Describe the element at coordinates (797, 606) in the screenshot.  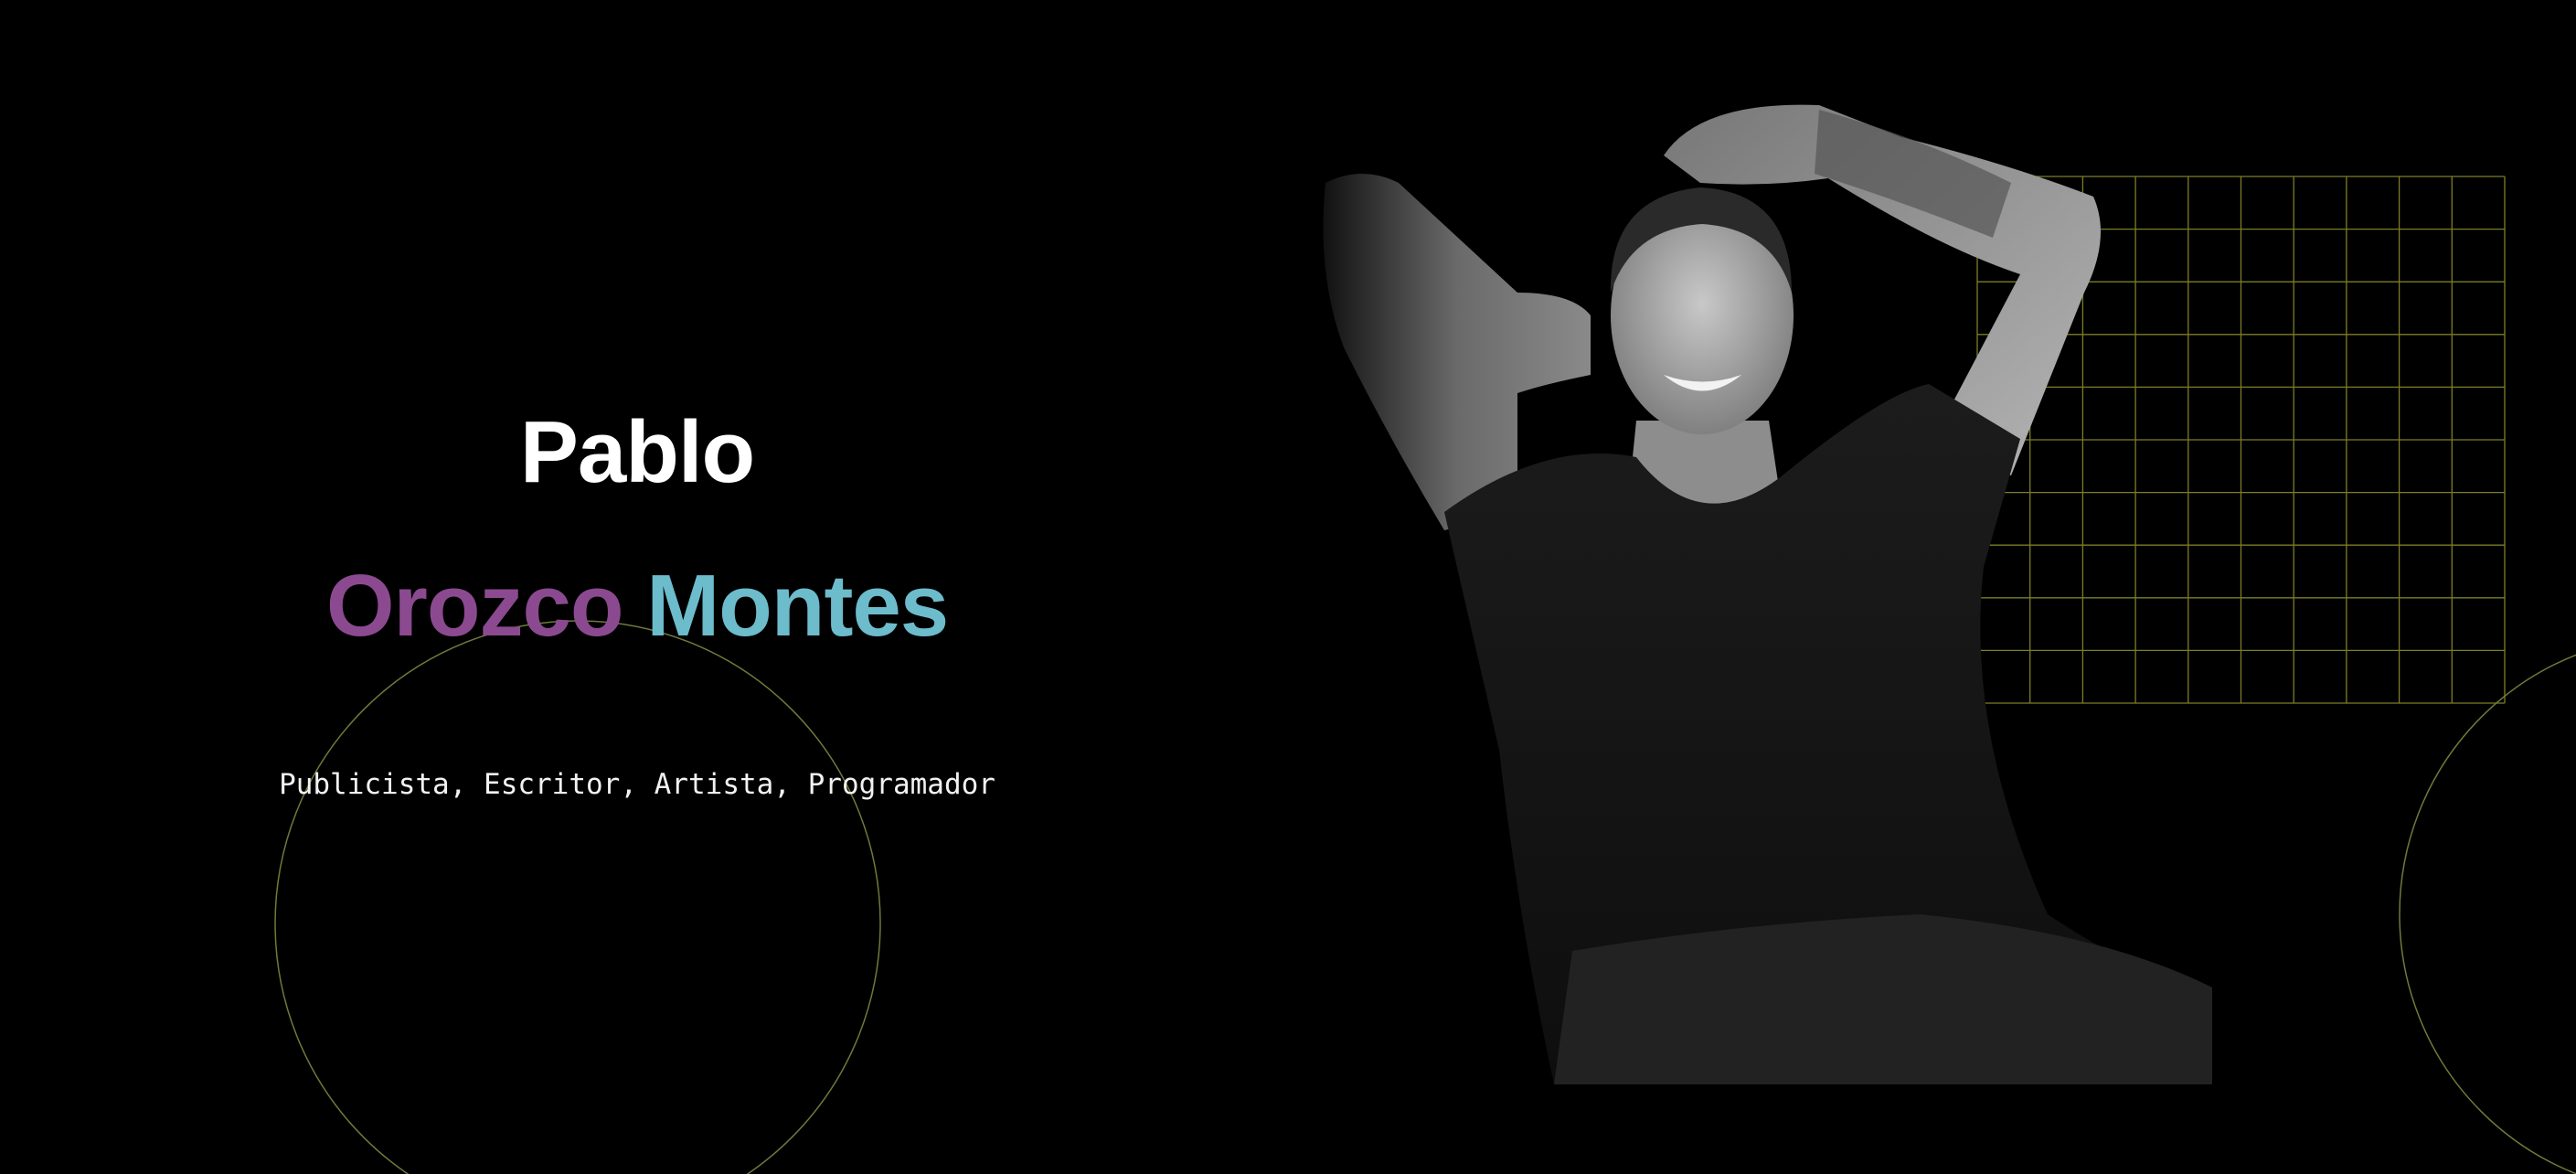
I see `last-name-part-2: Montes` at that location.